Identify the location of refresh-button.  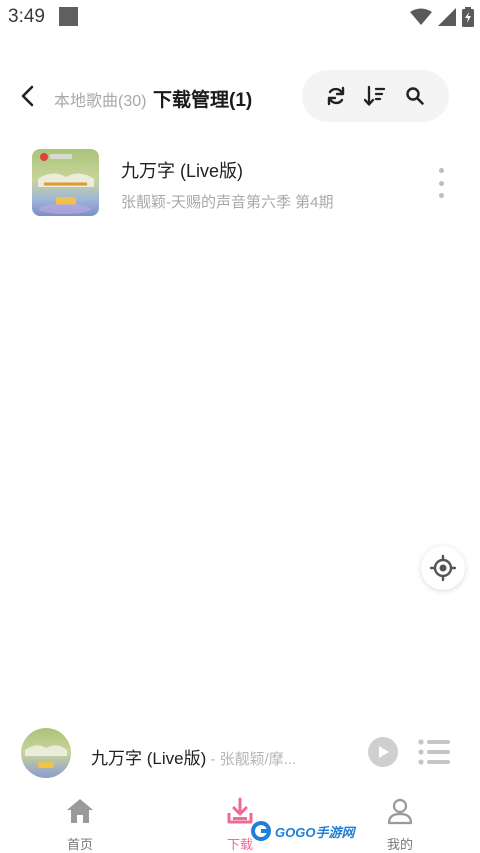
(336, 96).